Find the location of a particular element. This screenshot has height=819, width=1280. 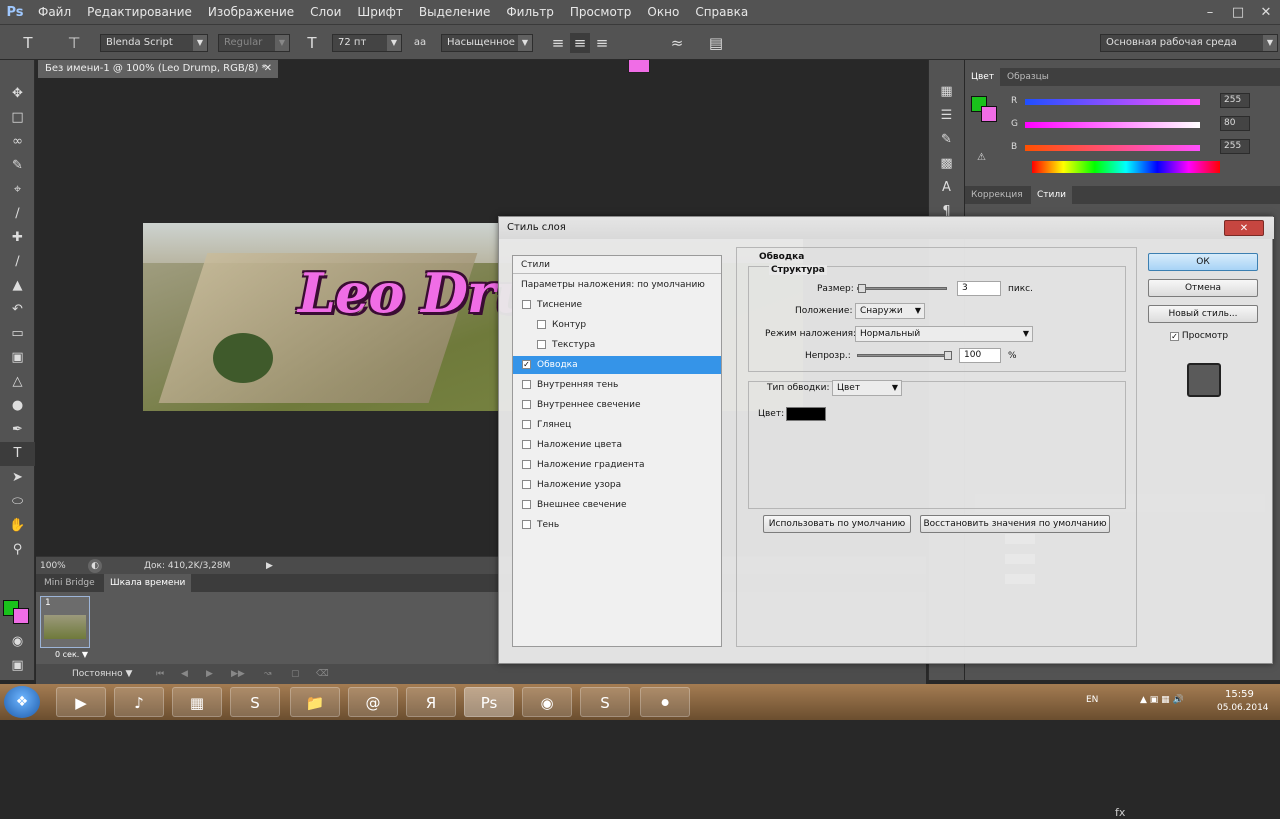

record-icon: ⚫ is located at coordinates (665, 702).